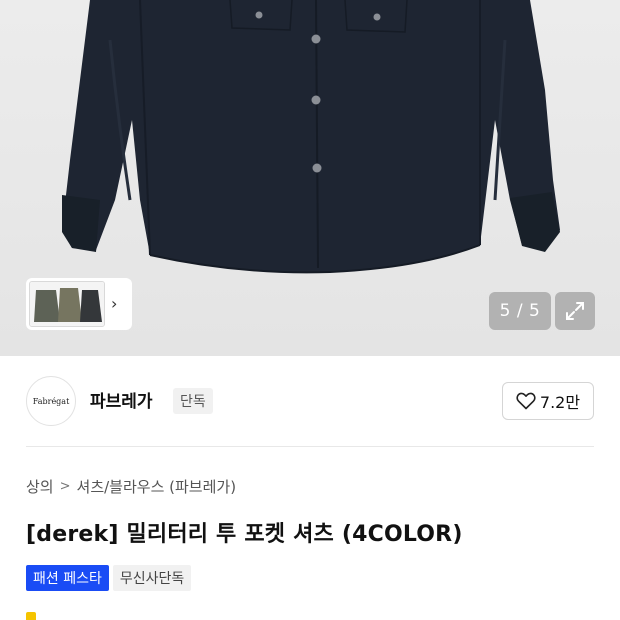 The image size is (620, 620). What do you see at coordinates (152, 578) in the screenshot?
I see `musinsa-exclusive-tag: 무신사단독` at bounding box center [152, 578].